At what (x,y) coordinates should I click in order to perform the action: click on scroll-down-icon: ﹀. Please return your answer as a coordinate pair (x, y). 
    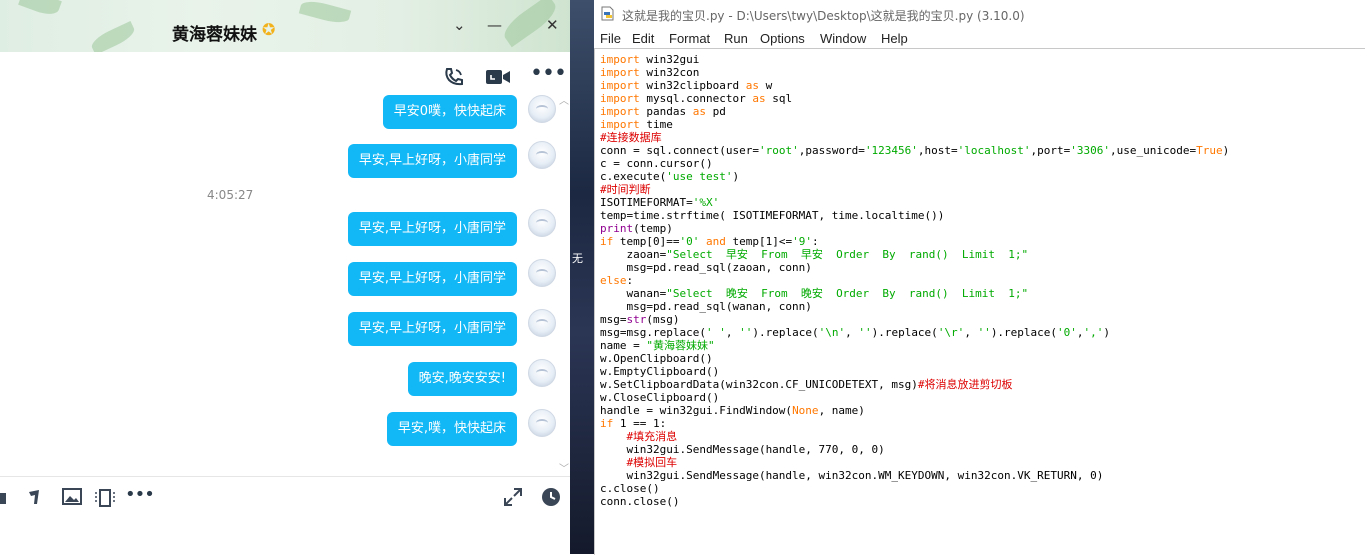
    Looking at the image, I should click on (564, 467).